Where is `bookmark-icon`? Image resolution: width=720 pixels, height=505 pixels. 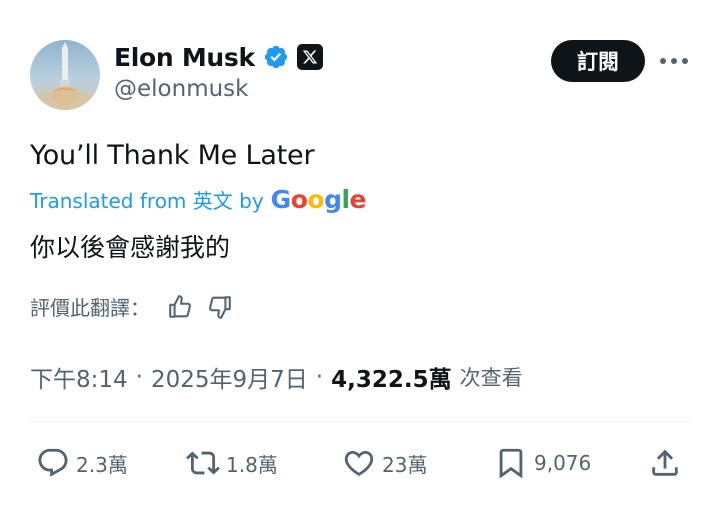 bookmark-icon is located at coordinates (511, 463).